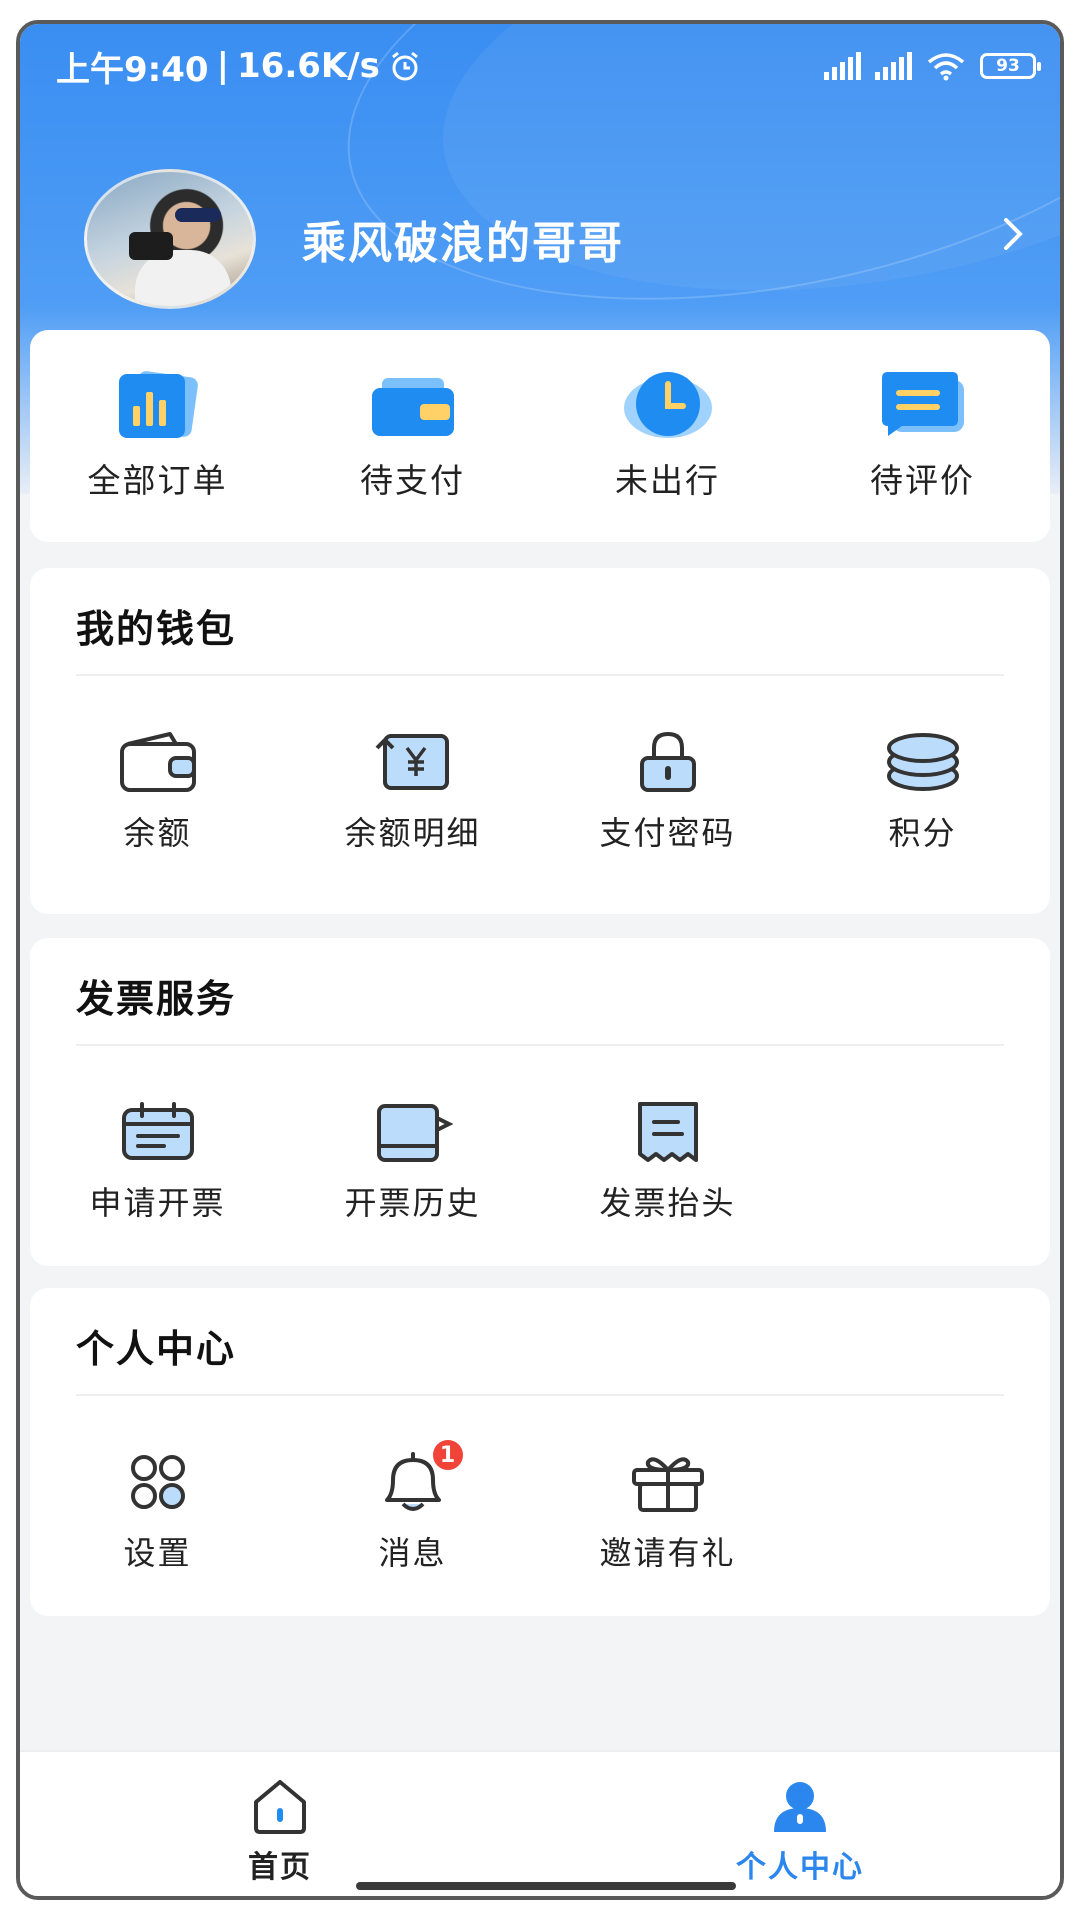  I want to click on yuan-refresh-icon, so click(413, 762).